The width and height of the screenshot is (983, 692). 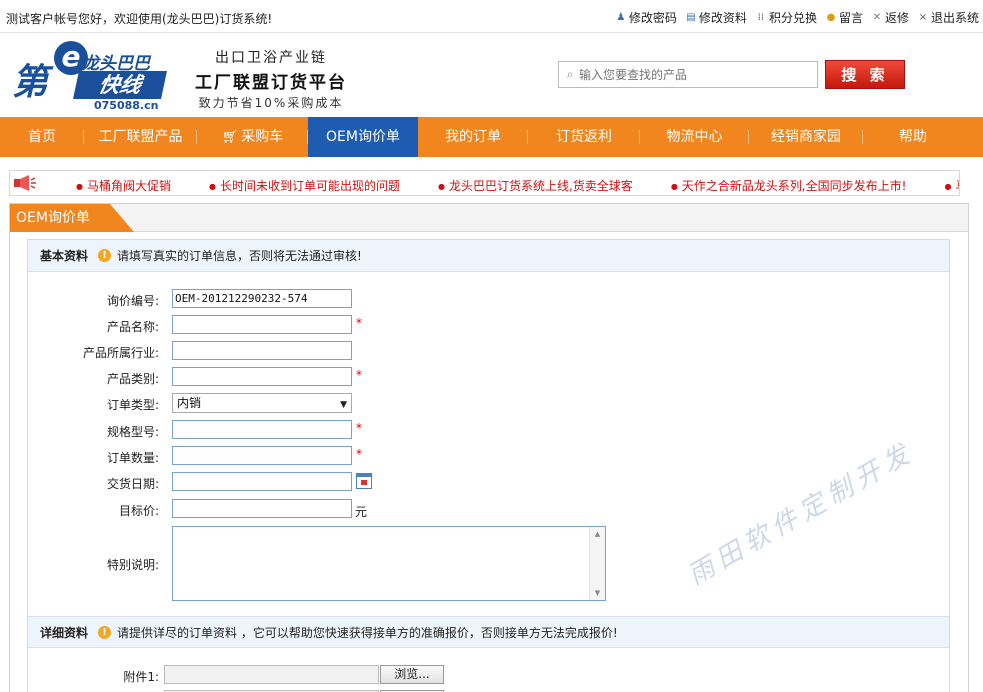 What do you see at coordinates (535, 185) in the screenshot?
I see `notice-item: 龙头巴巴订货系统上线,货卖全球客` at bounding box center [535, 185].